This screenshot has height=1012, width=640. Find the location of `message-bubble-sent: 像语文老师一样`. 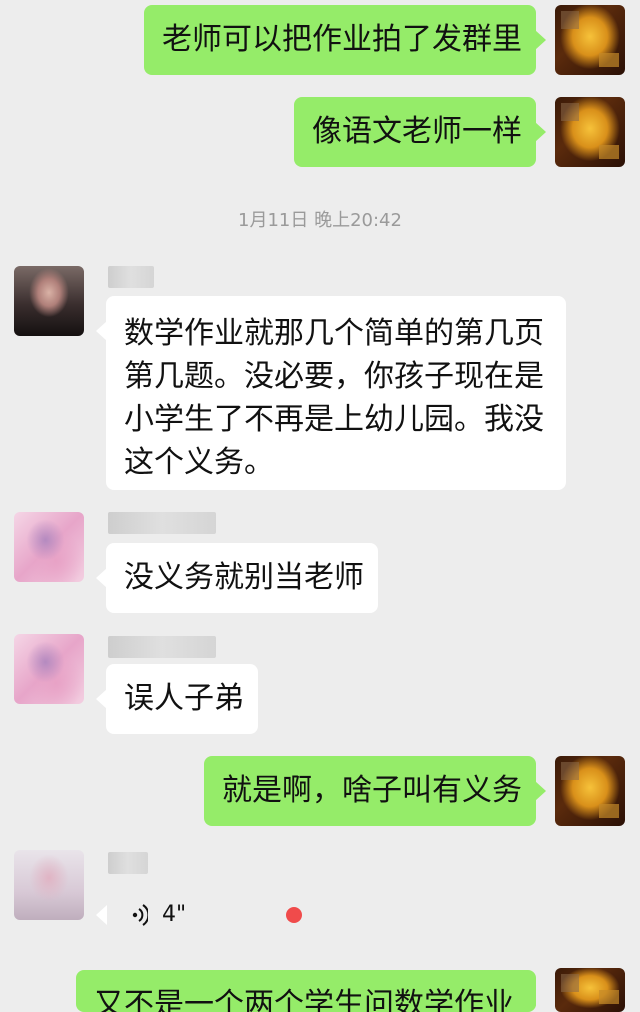

message-bubble-sent: 像语文老师一样 is located at coordinates (420, 132).